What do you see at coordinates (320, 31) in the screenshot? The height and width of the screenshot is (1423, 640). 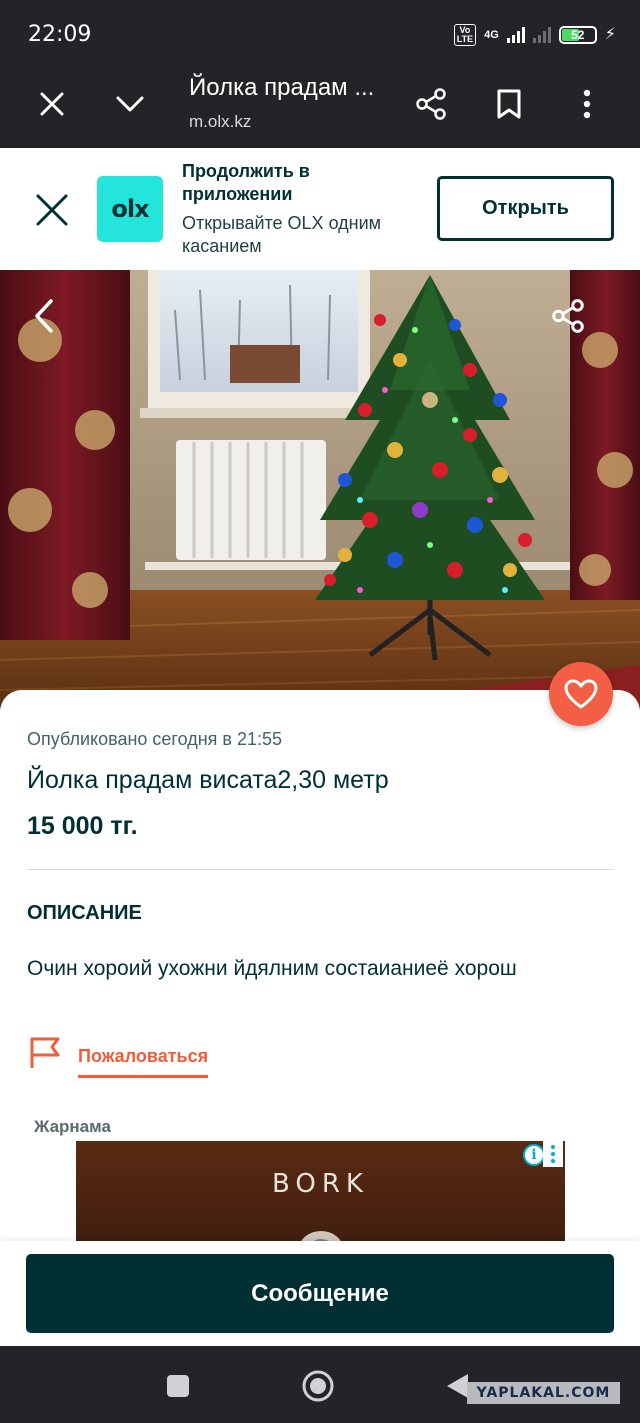 I see `status-bar: 22:09 Vo LTE 4G 52 ⚡` at bounding box center [320, 31].